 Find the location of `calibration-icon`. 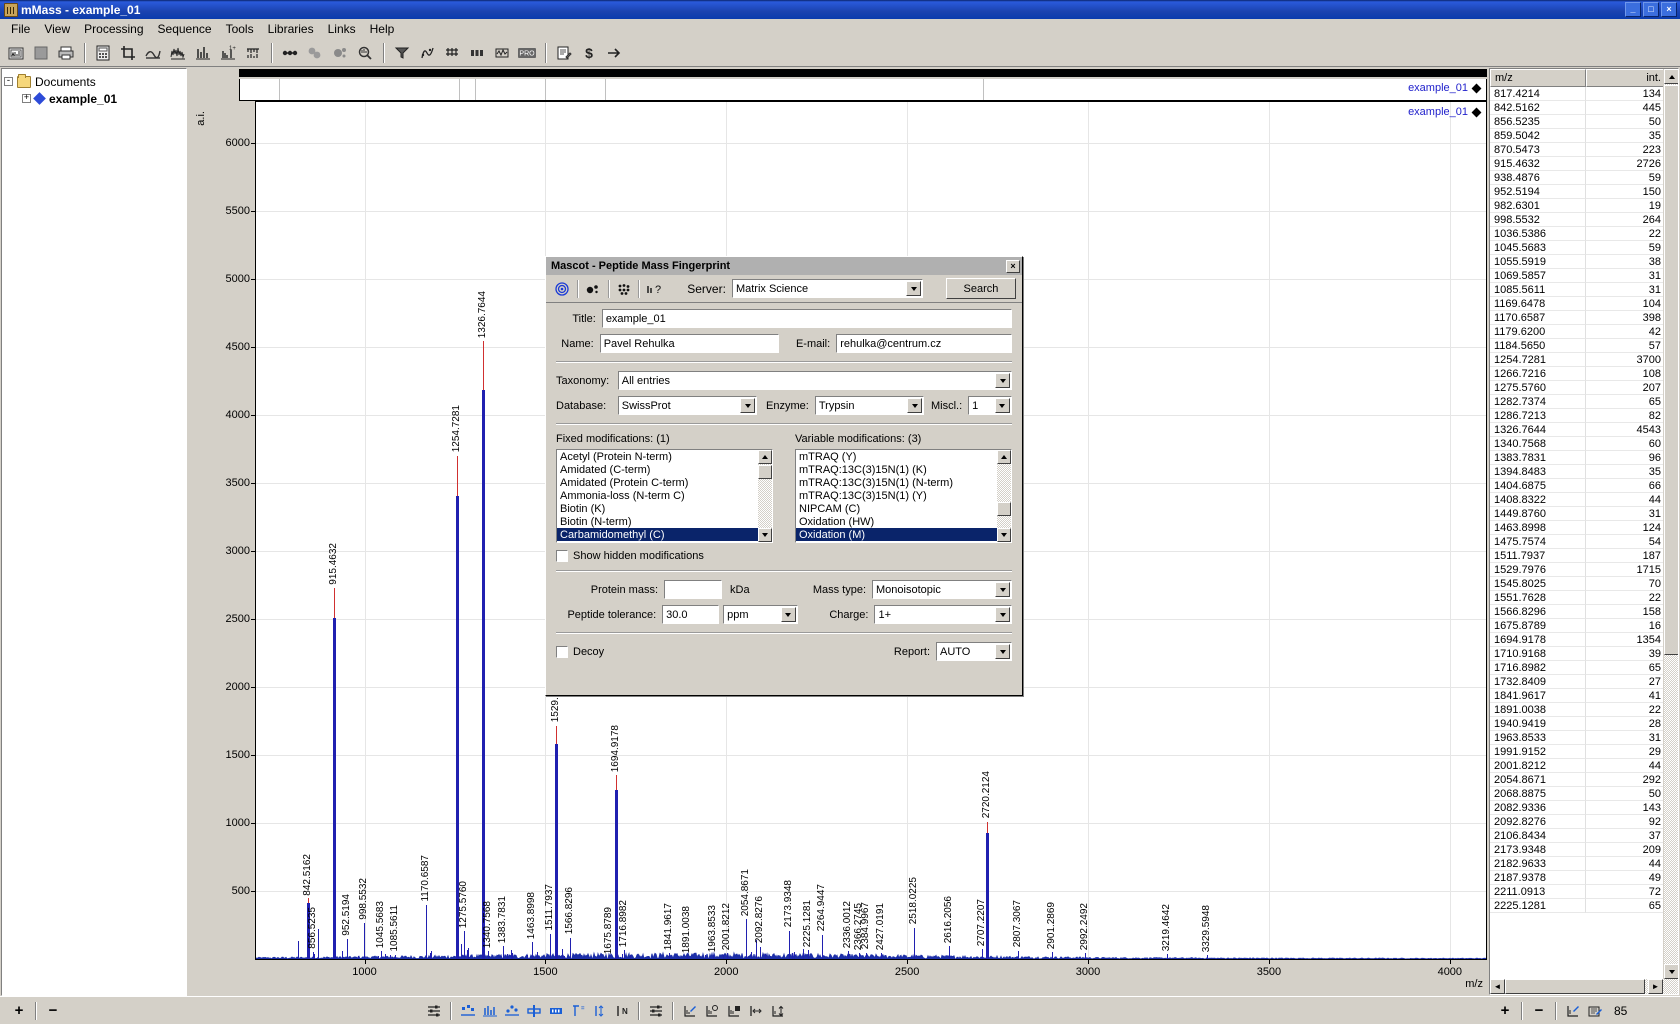

calibration-icon is located at coordinates (253, 53).